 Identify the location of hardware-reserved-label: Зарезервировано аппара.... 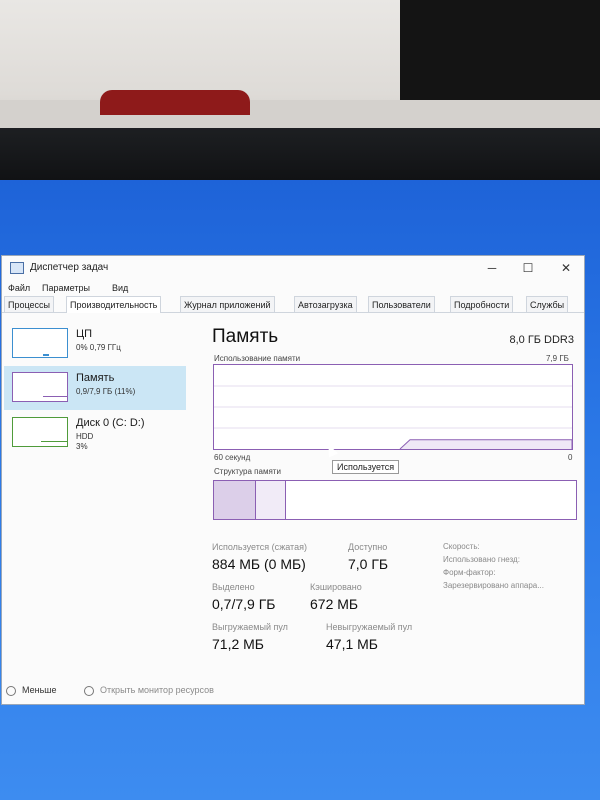
(493, 585).